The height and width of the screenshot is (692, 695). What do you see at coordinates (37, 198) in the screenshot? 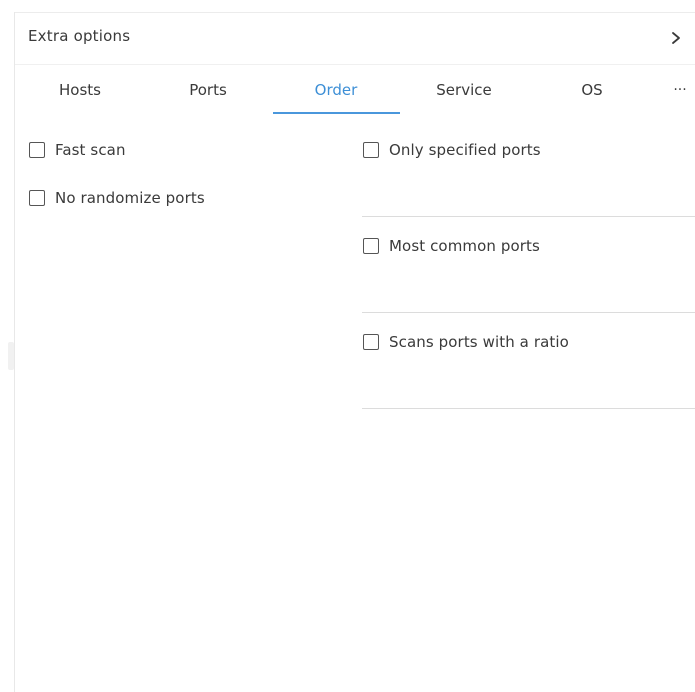
I see `checkbox-no-randomize-ports` at bounding box center [37, 198].